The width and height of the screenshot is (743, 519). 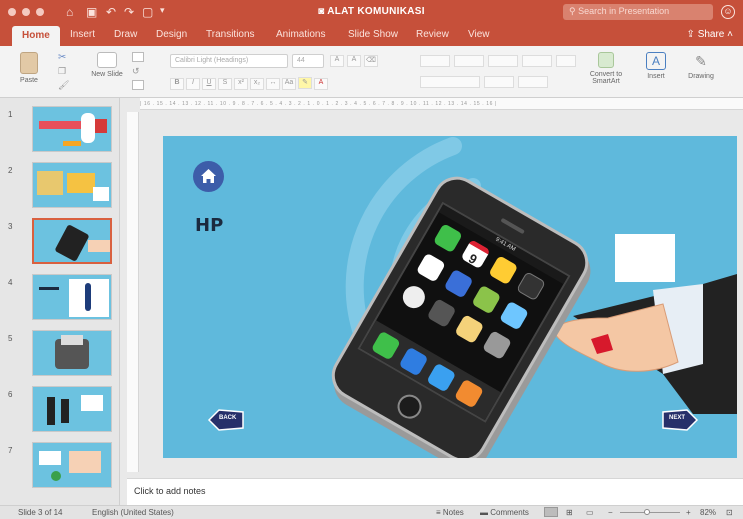 I want to click on camera-app-icon, so click(x=531, y=286).